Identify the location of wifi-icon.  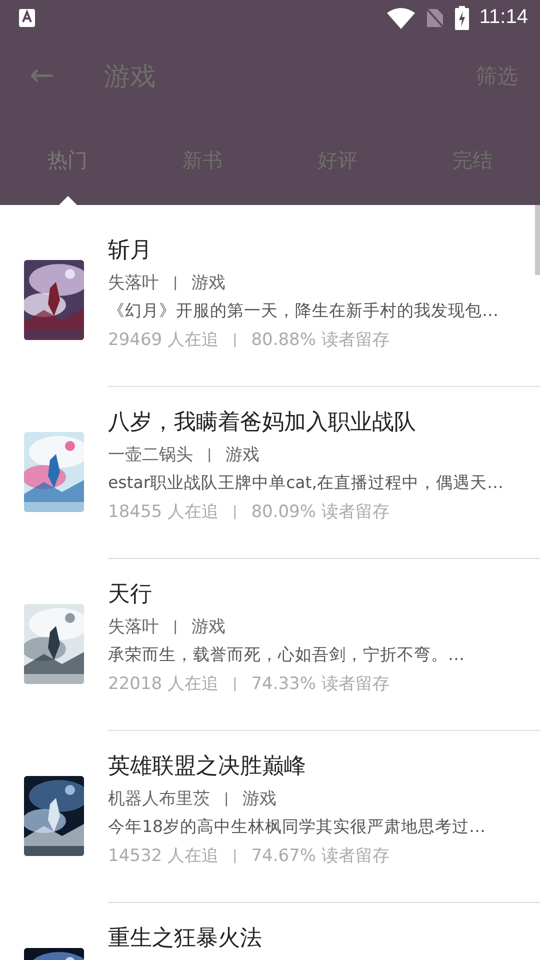
(401, 17).